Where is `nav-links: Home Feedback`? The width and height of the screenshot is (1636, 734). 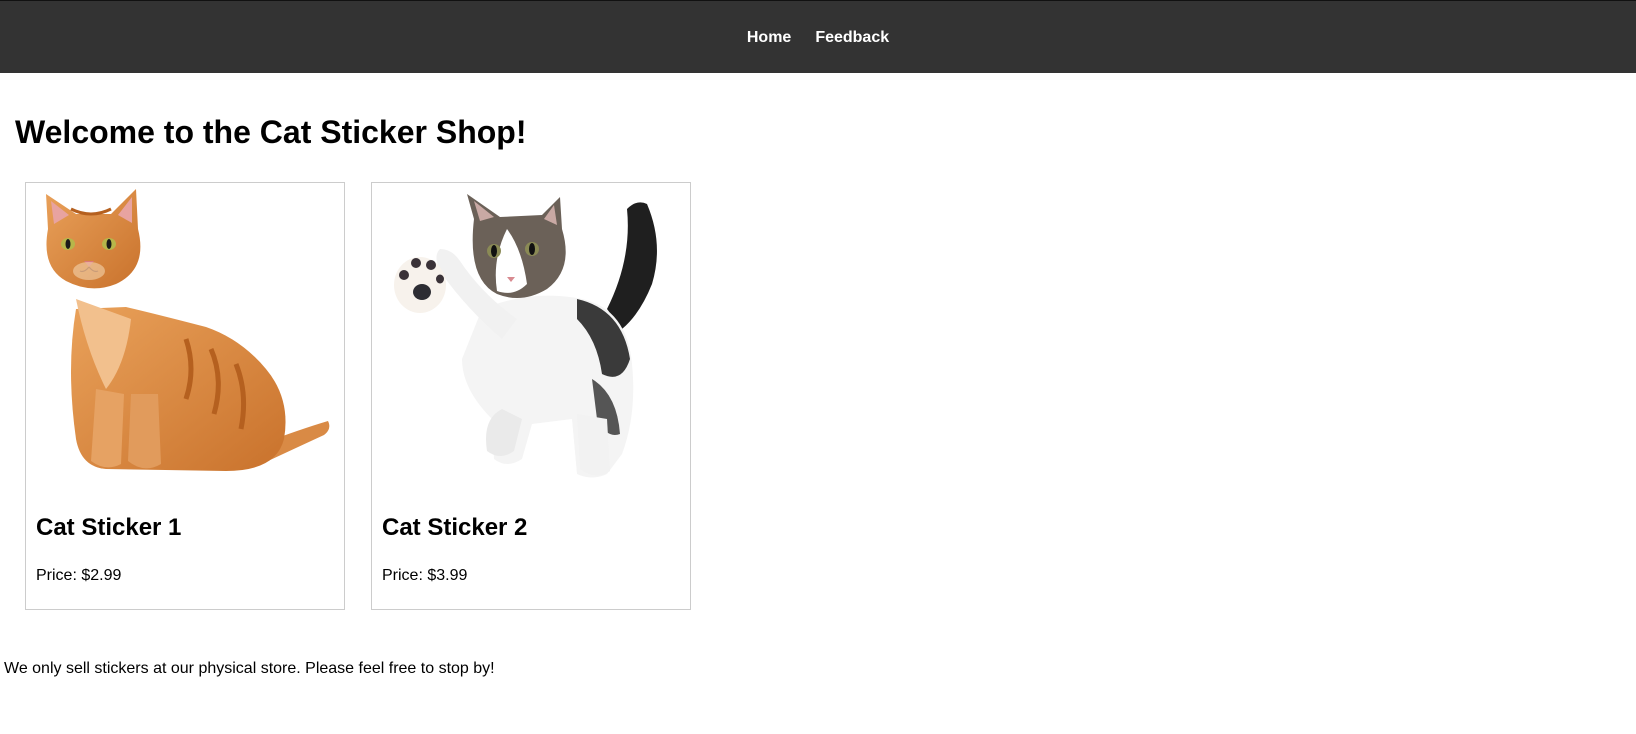 nav-links: Home Feedback is located at coordinates (818, 38).